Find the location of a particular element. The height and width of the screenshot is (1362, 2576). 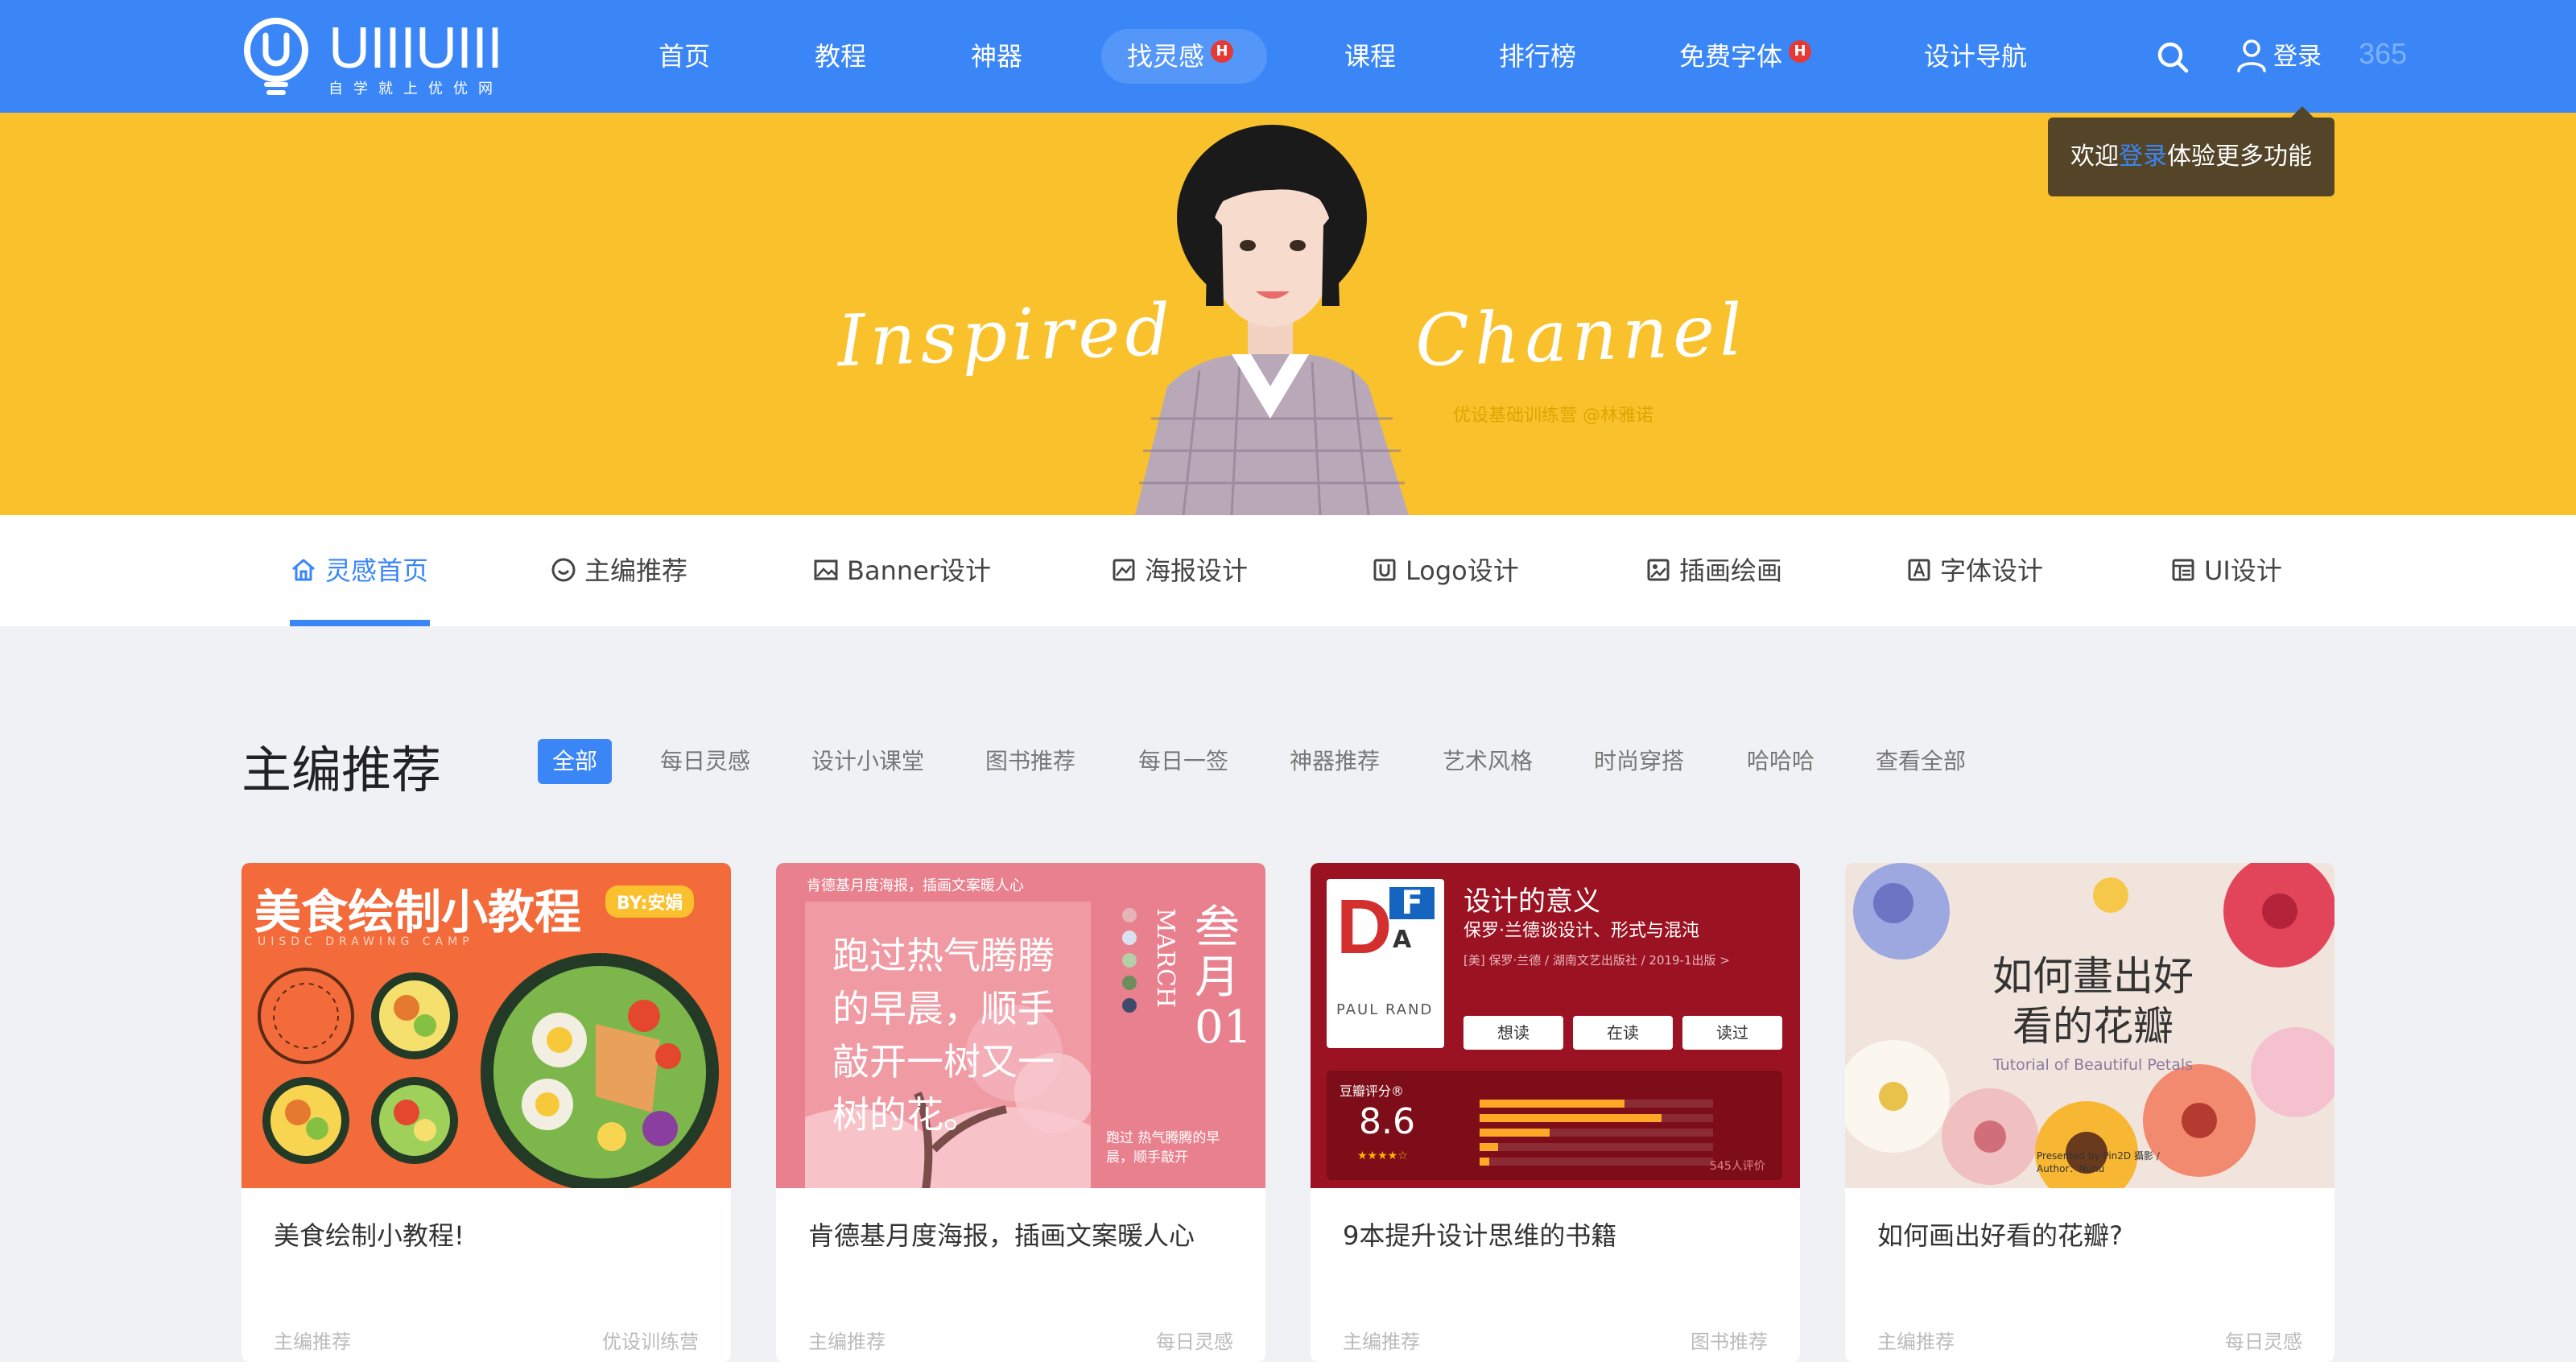

nav-item-label: 课程 is located at coordinates (1370, 57).